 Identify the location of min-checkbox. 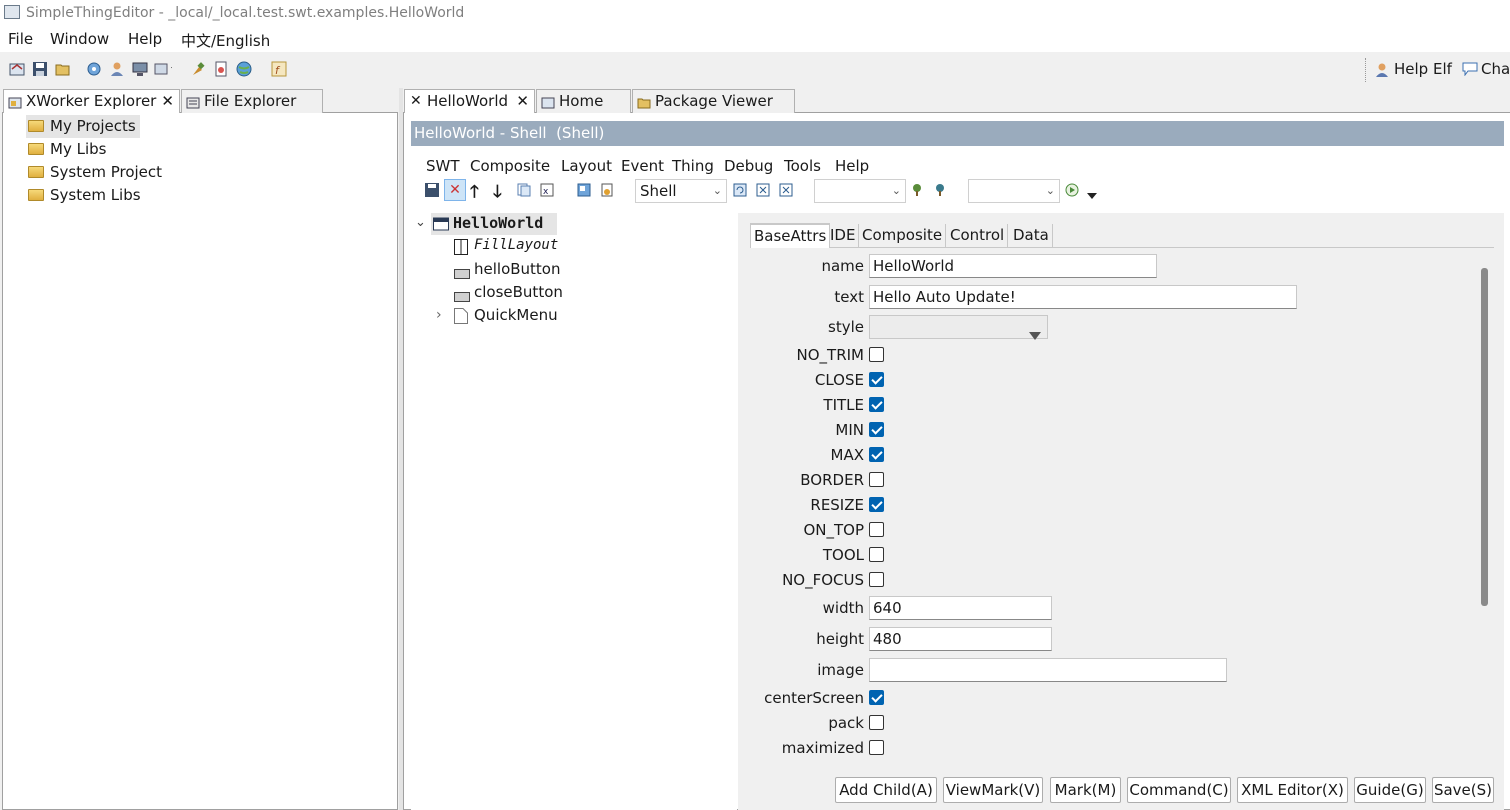
(876, 429).